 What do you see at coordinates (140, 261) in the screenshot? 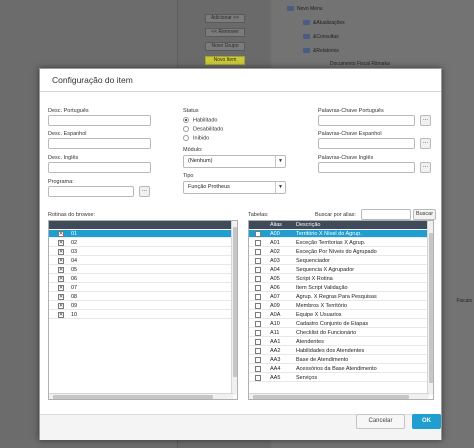
I see `rotina-row: ✕ 04` at bounding box center [140, 261].